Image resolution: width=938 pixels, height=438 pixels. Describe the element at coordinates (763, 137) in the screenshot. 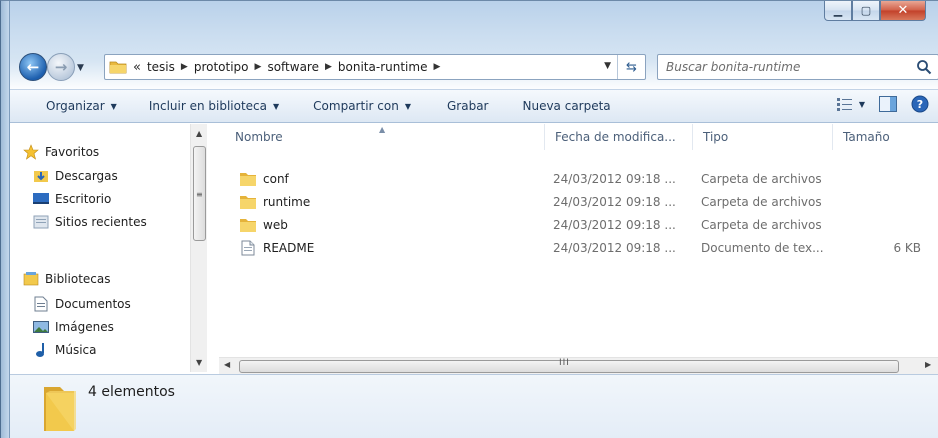

I see `column-header-type: Tipo` at that location.